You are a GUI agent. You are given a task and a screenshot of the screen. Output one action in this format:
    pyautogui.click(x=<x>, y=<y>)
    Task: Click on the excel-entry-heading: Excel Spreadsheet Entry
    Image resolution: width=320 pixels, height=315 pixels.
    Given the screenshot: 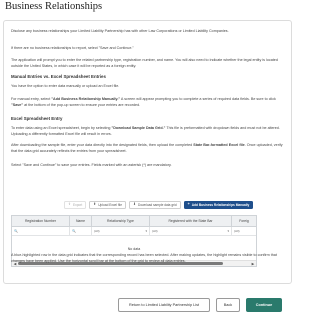 What is the action you would take?
    pyautogui.click(x=37, y=118)
    